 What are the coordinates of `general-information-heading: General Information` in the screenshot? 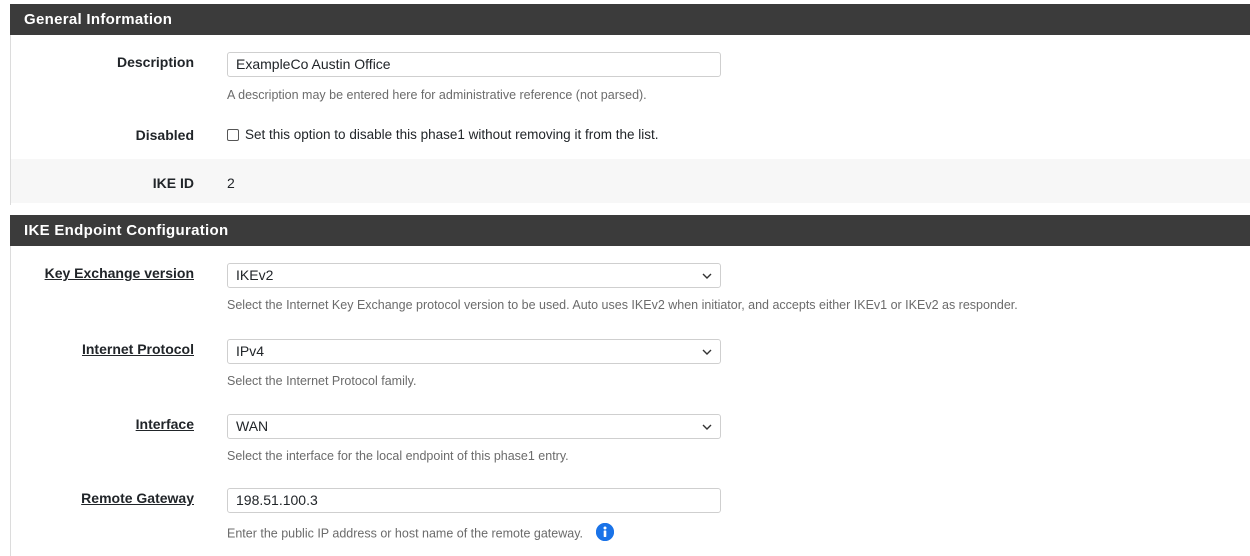 It's located at (630, 19).